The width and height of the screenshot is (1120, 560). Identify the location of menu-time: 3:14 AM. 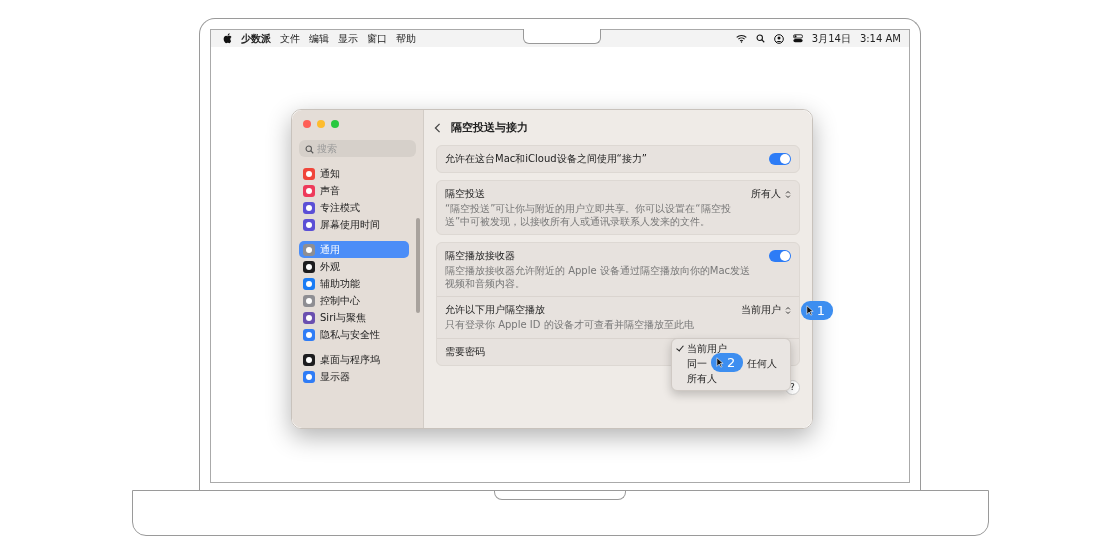
(880, 38).